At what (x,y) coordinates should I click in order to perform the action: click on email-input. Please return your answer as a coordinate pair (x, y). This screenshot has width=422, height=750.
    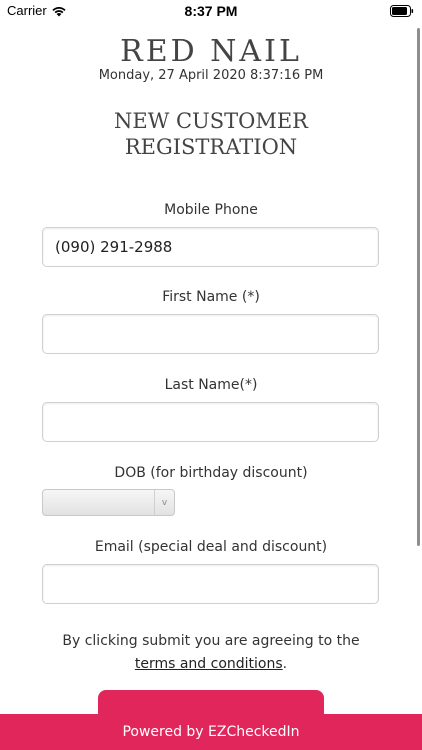
    Looking at the image, I should click on (210, 584).